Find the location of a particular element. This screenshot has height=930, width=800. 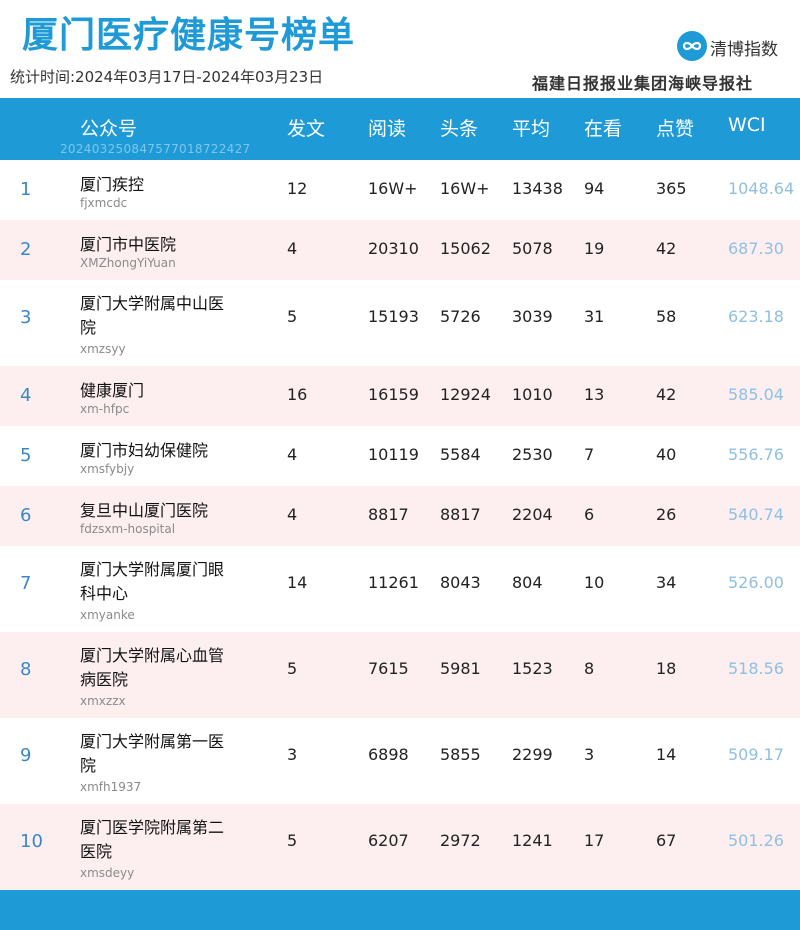

cell-average: 2530 is located at coordinates (532, 454).